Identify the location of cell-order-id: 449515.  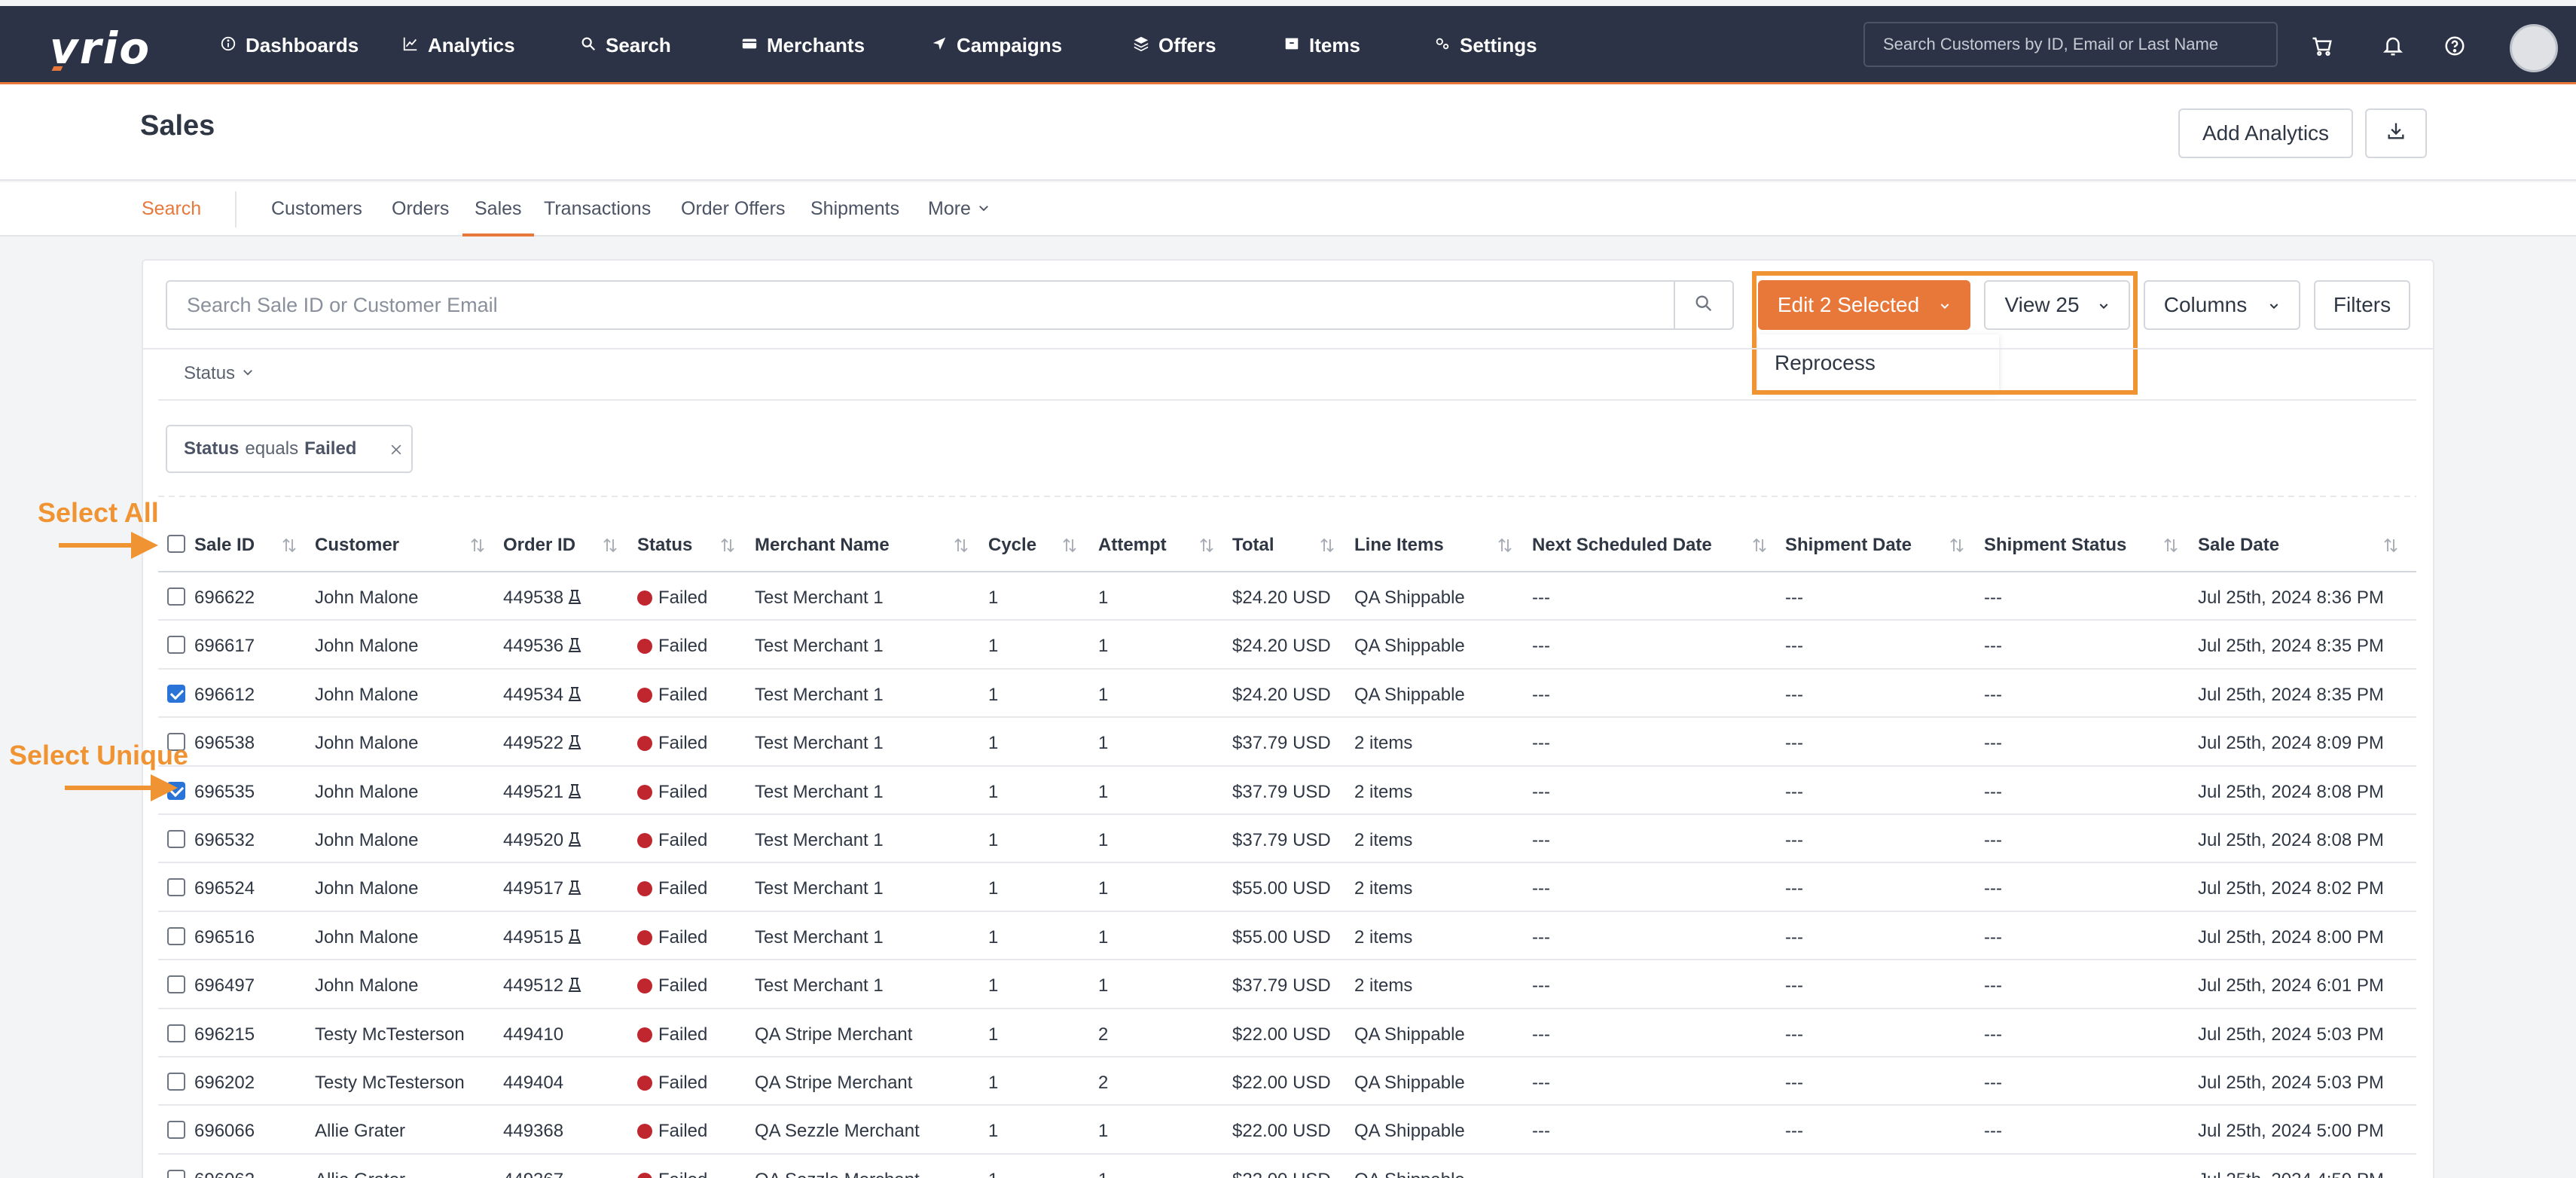
(542, 939).